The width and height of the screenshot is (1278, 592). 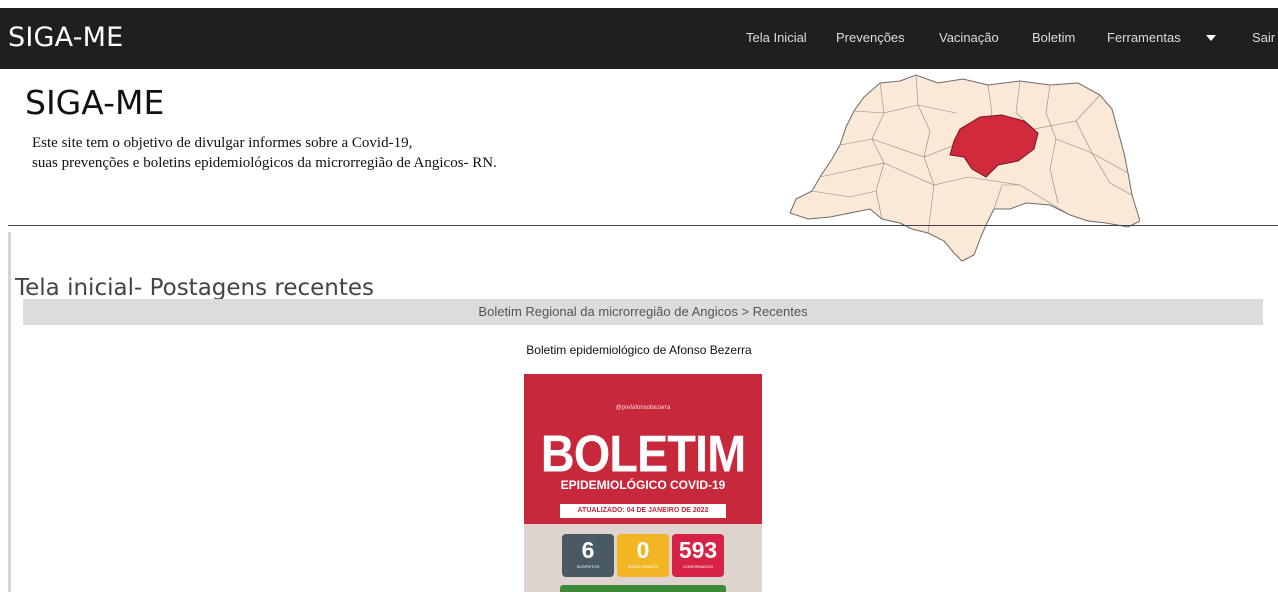 I want to click on nav-item-tela-inicial: Tela Inicial, so click(x=776, y=37).